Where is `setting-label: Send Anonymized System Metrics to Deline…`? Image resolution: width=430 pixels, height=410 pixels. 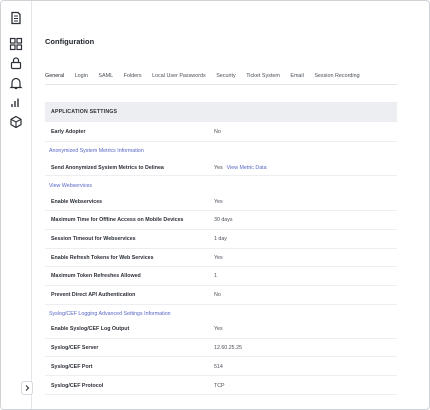 setting-label: Send Anonymized System Metrics to Deline… is located at coordinates (107, 168).